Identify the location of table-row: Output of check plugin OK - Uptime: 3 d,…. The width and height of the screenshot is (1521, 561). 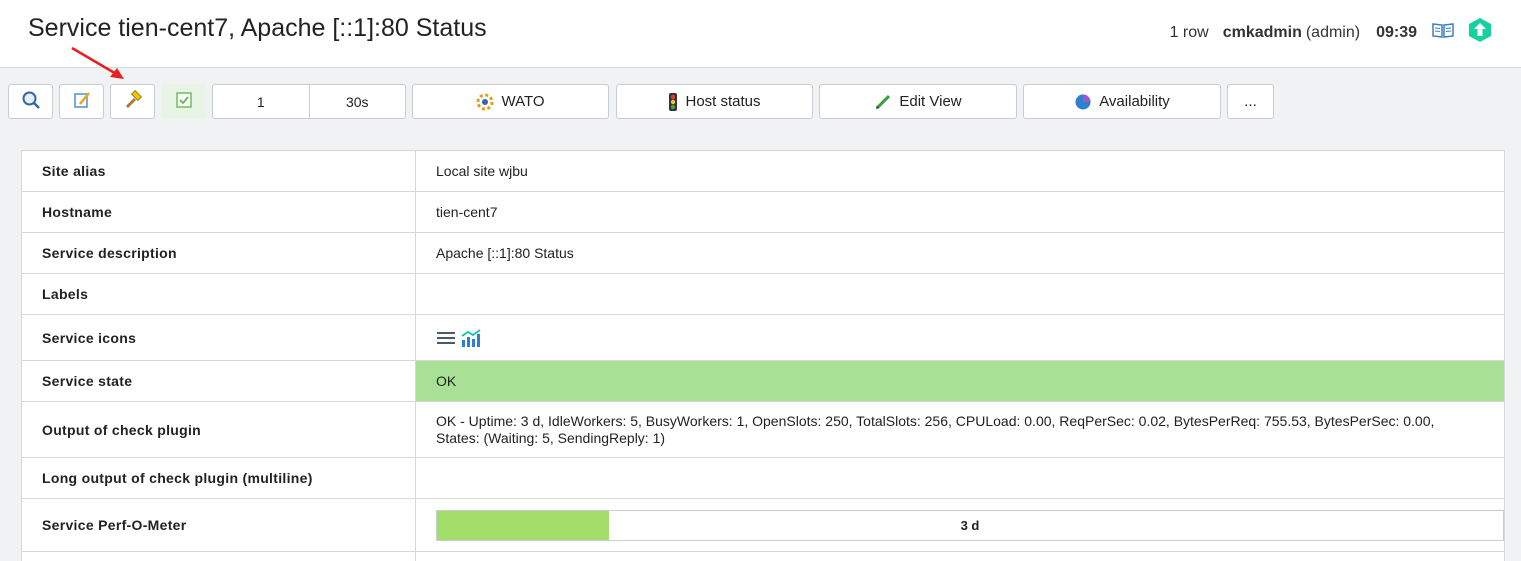
(763, 430).